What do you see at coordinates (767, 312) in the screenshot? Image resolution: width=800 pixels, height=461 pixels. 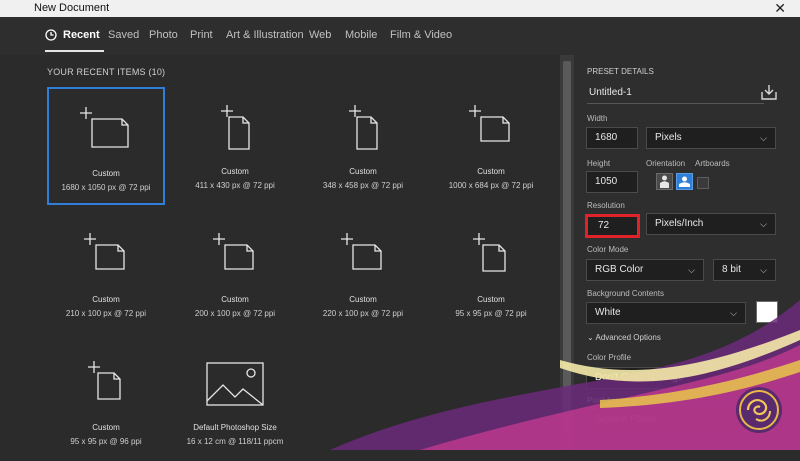 I see `background-color-swatch` at bounding box center [767, 312].